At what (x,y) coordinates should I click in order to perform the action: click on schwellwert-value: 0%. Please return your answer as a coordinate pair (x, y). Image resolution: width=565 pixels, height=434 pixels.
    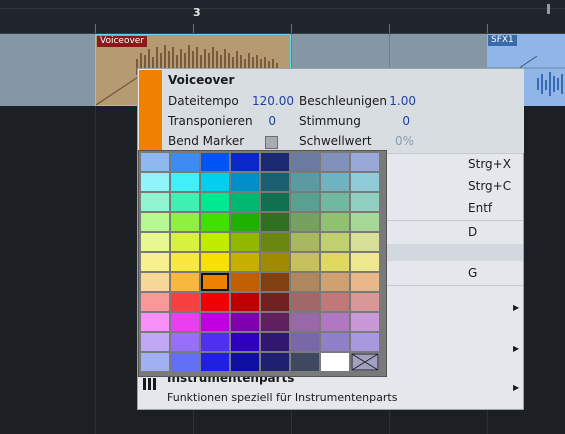
    Looking at the image, I should click on (398, 141).